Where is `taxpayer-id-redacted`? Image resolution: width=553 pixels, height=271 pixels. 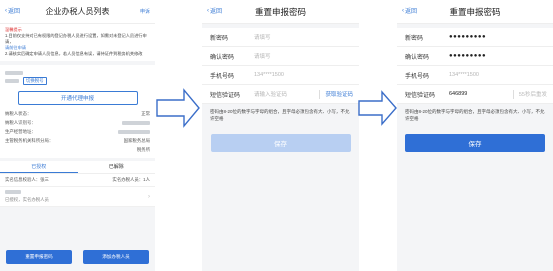 taxpayer-id-redacted is located at coordinates (12, 81).